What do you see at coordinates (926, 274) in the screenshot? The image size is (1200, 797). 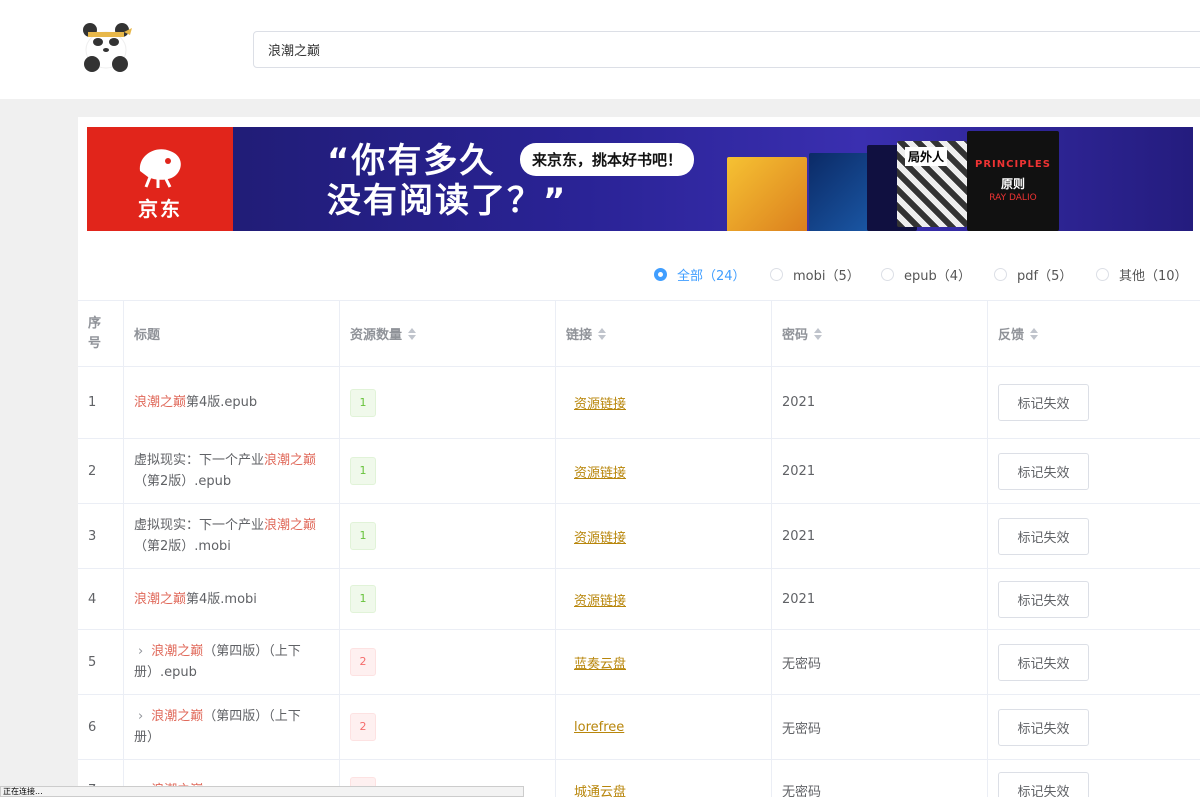 I see `filter-epub-radio: epub（4）` at bounding box center [926, 274].